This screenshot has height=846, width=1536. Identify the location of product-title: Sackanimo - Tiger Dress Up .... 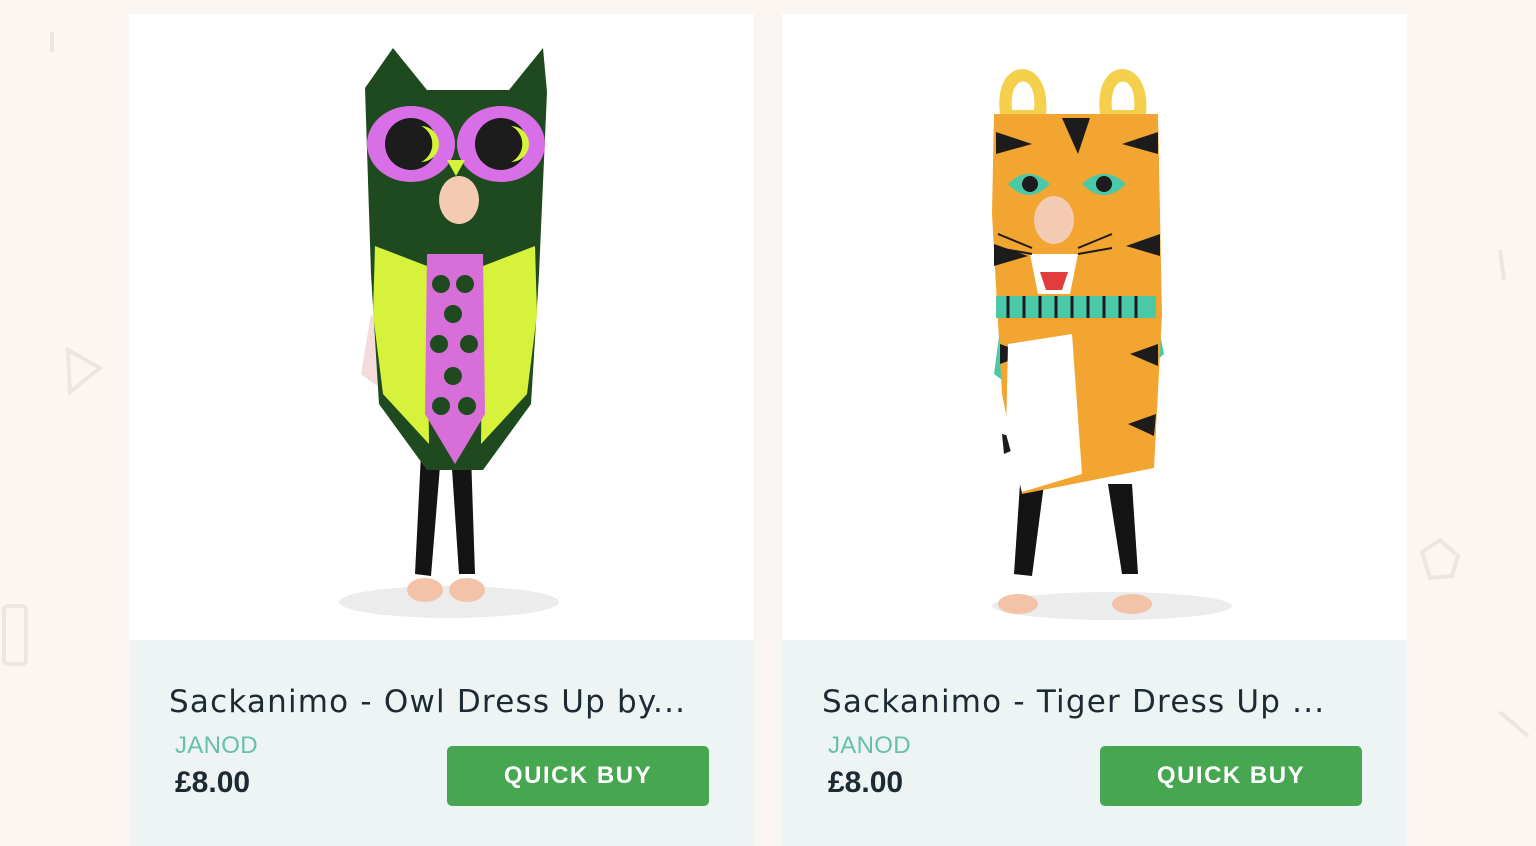
(1102, 702).